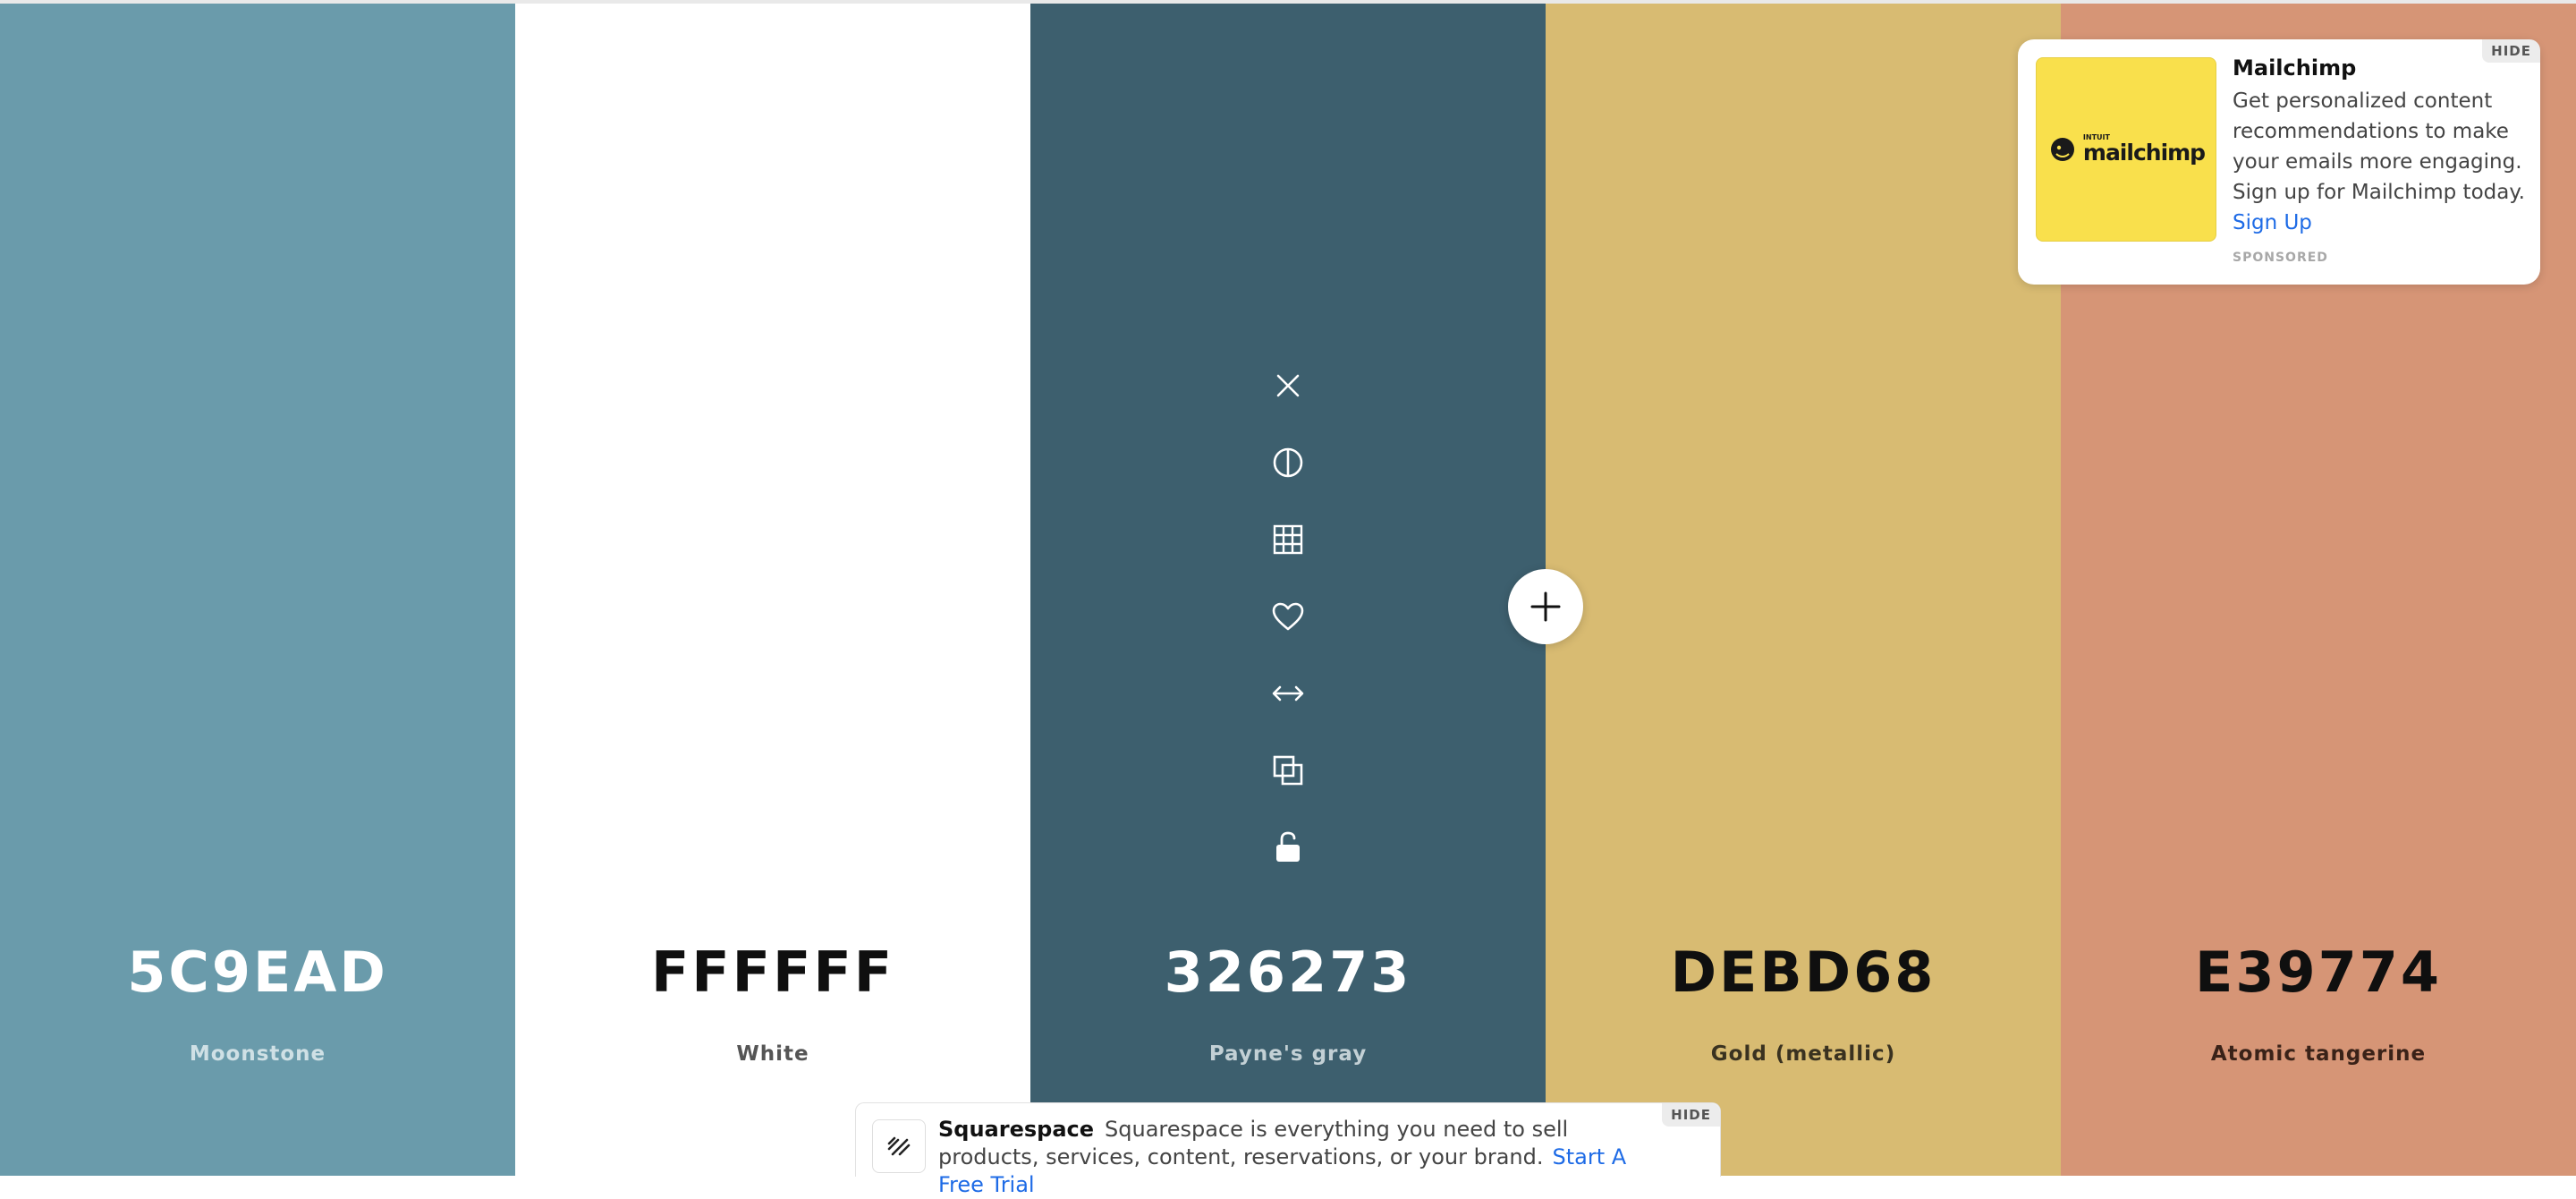  Describe the element at coordinates (1288, 693) in the screenshot. I see `arrows-horizontal-icon` at that location.